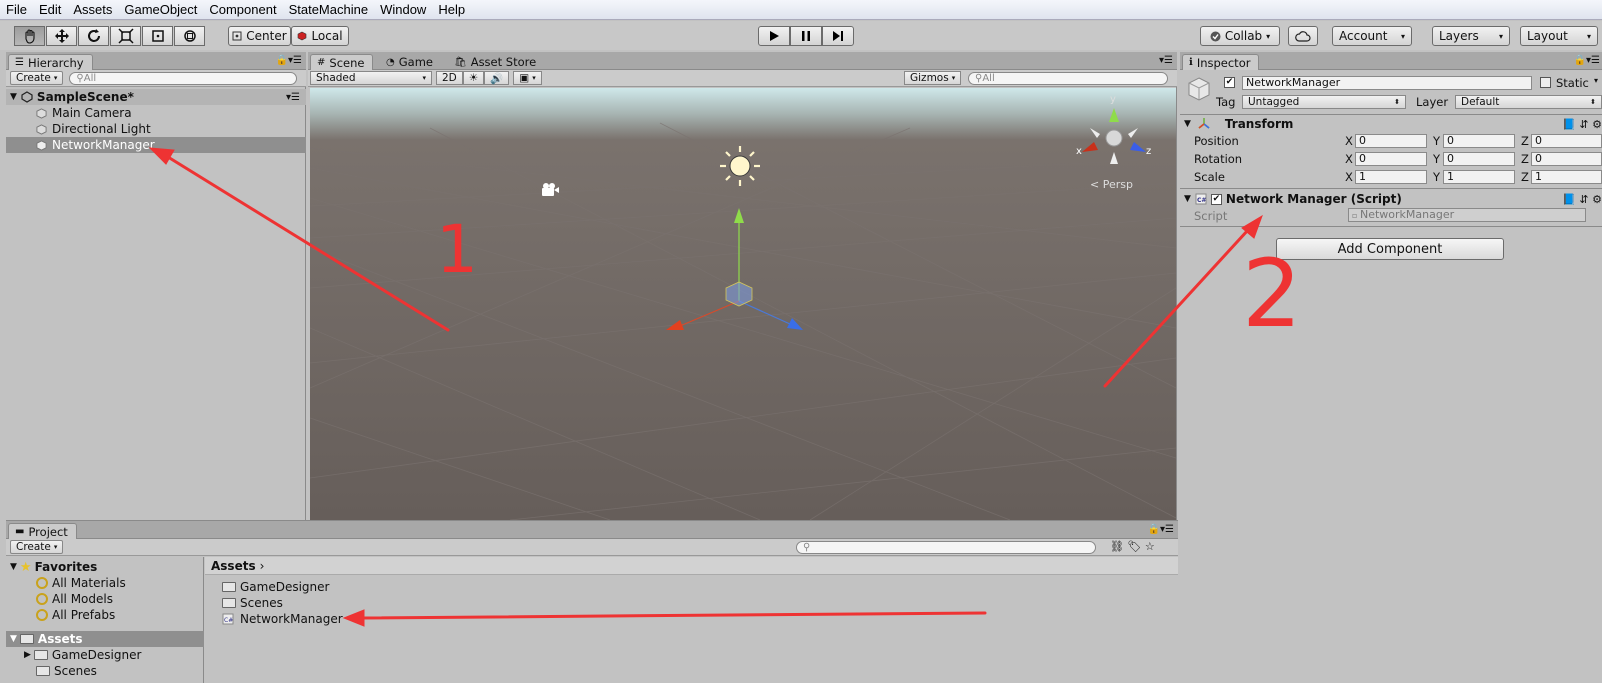  Describe the element at coordinates (105, 639) in the screenshot. I see `assets-root-row: ▼ Assets` at that location.